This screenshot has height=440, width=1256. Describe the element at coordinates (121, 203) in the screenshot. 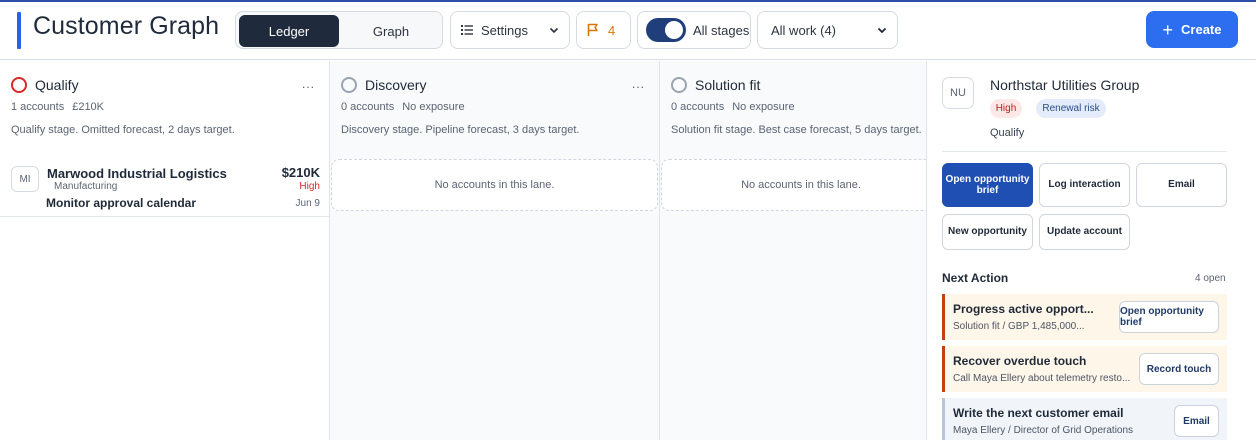

I see `account-task: Monitor approval calendar` at that location.